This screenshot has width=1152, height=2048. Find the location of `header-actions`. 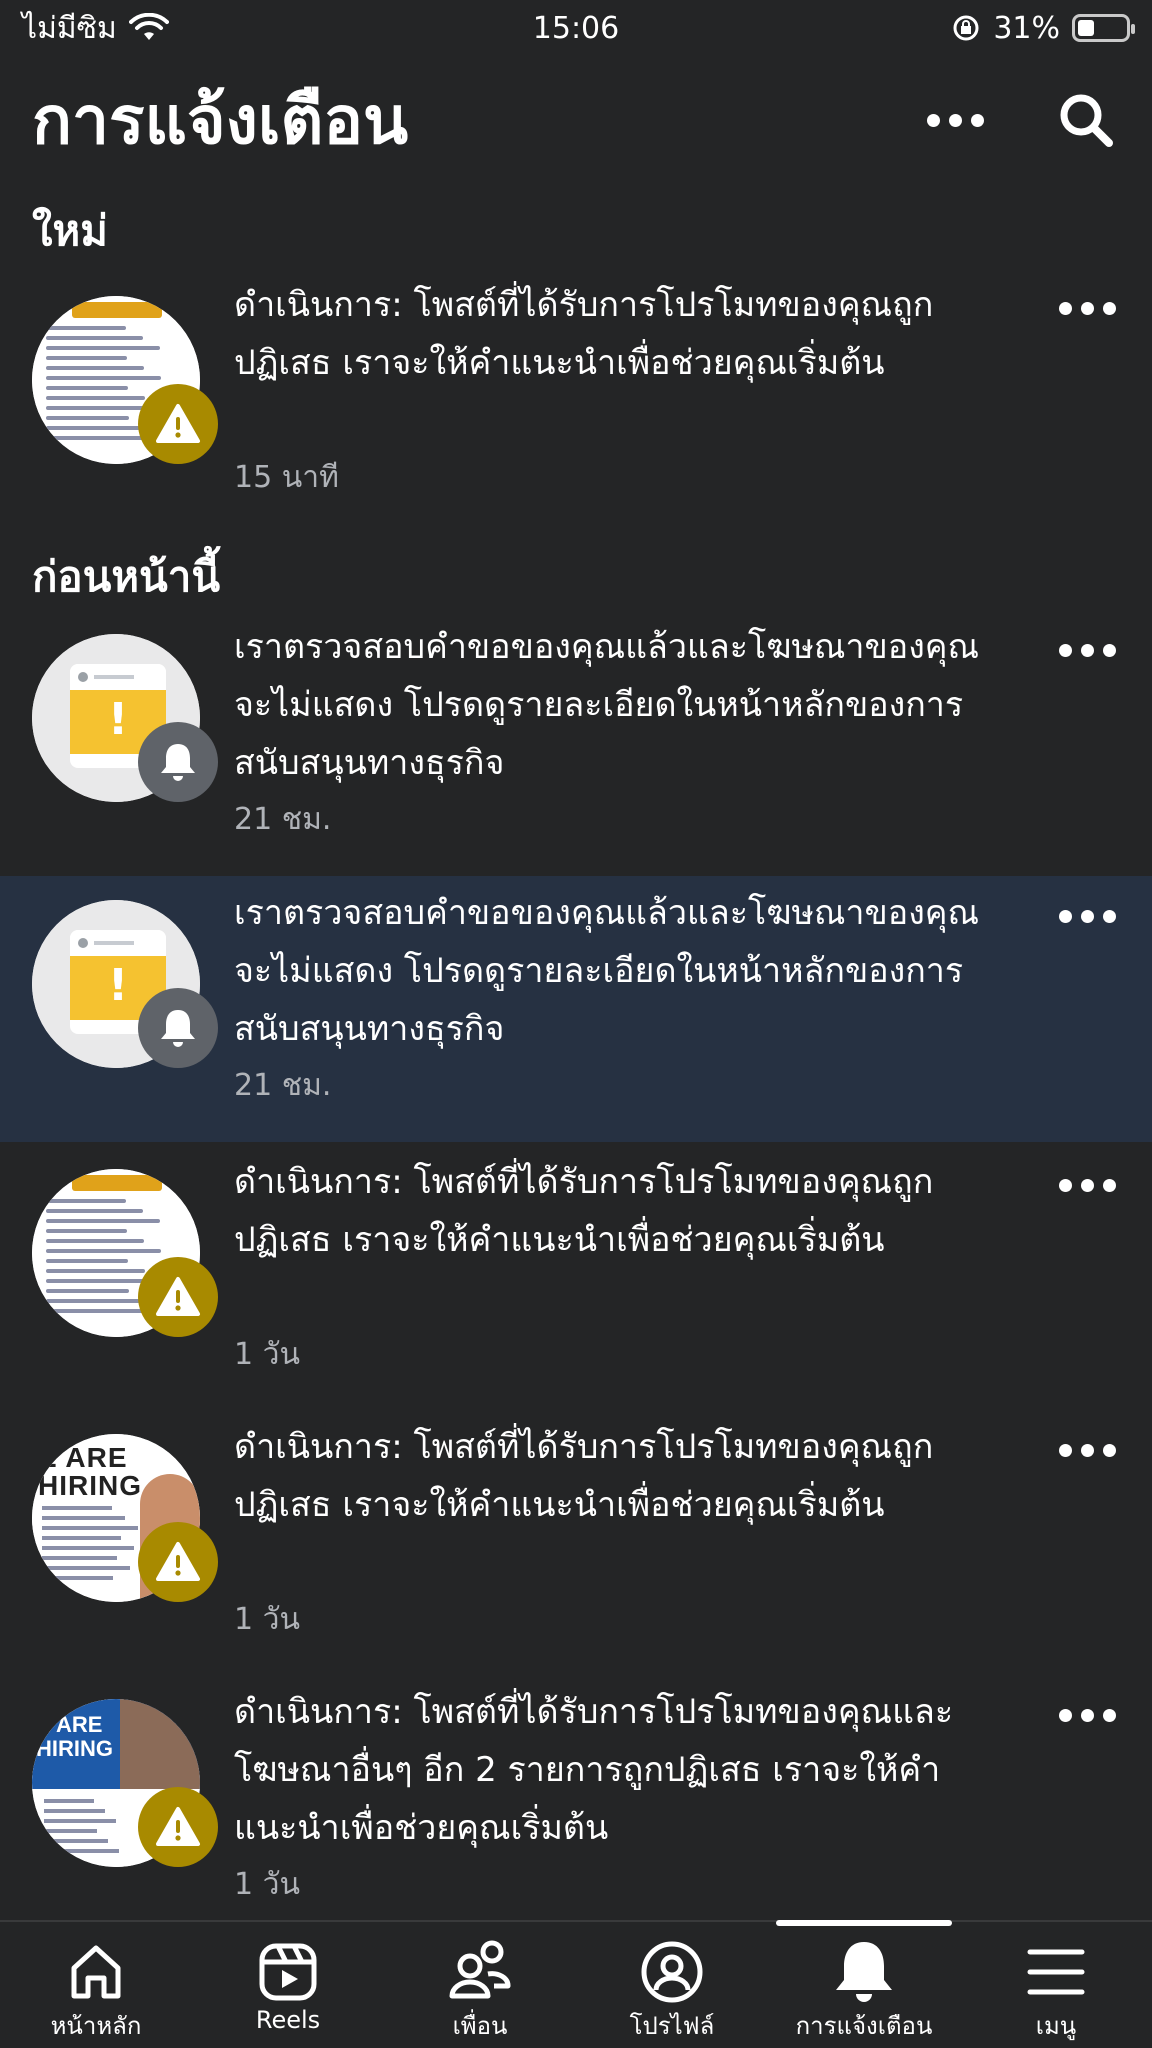

header-actions is located at coordinates (1023, 120).